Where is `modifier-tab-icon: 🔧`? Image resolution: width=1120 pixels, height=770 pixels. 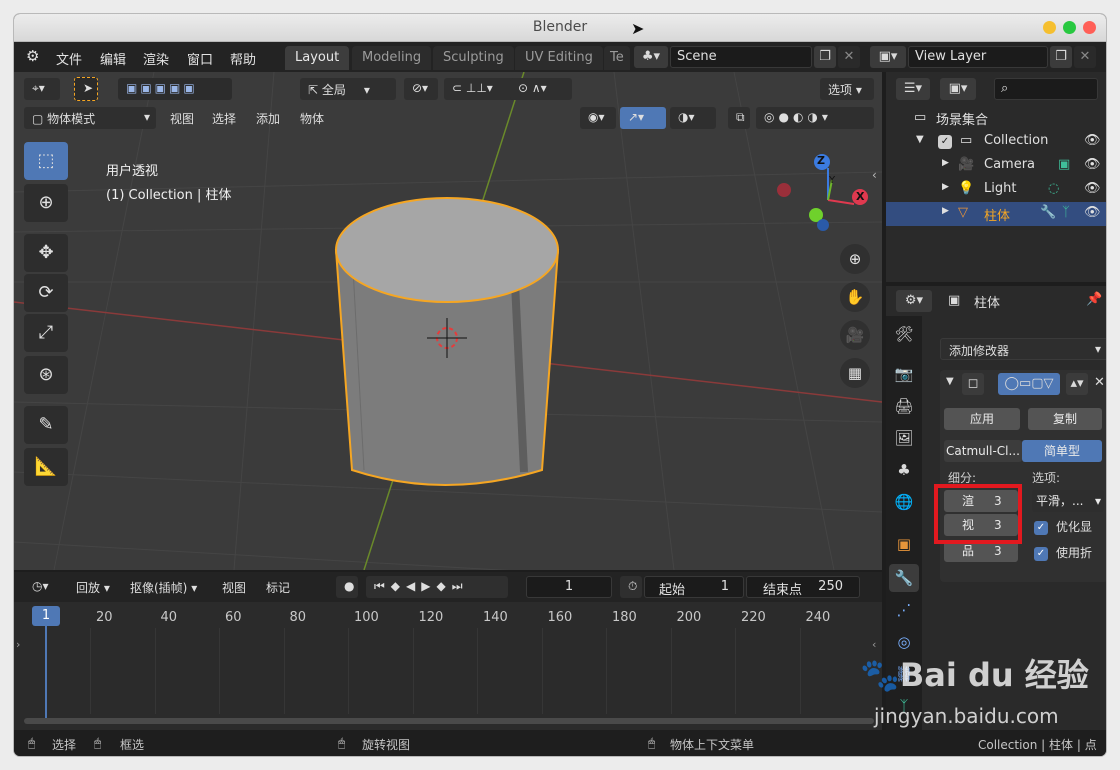 modifier-tab-icon: 🔧 is located at coordinates (904, 578).